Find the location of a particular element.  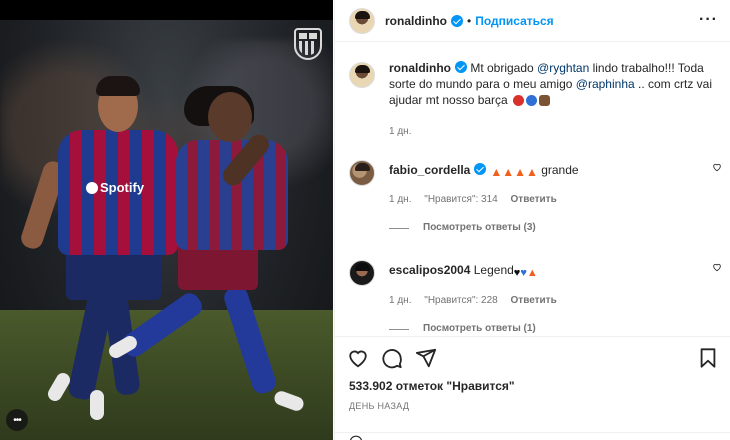

photo-more-icon: ••• is located at coordinates (17, 420).